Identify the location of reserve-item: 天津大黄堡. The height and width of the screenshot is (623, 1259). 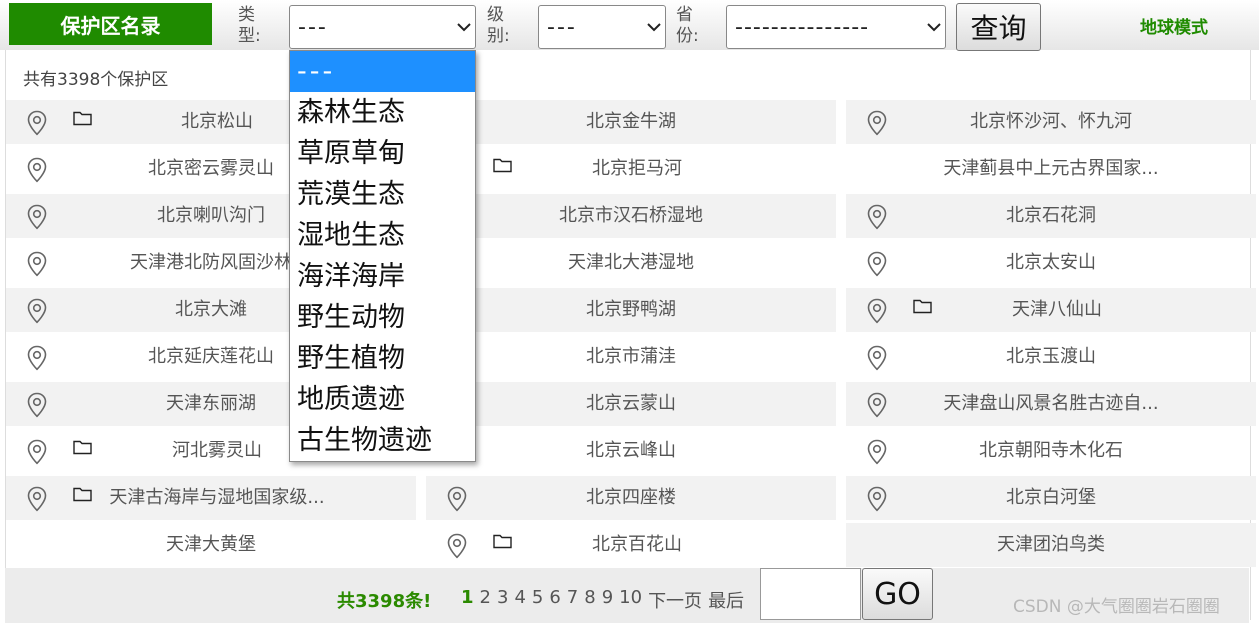
(211, 545).